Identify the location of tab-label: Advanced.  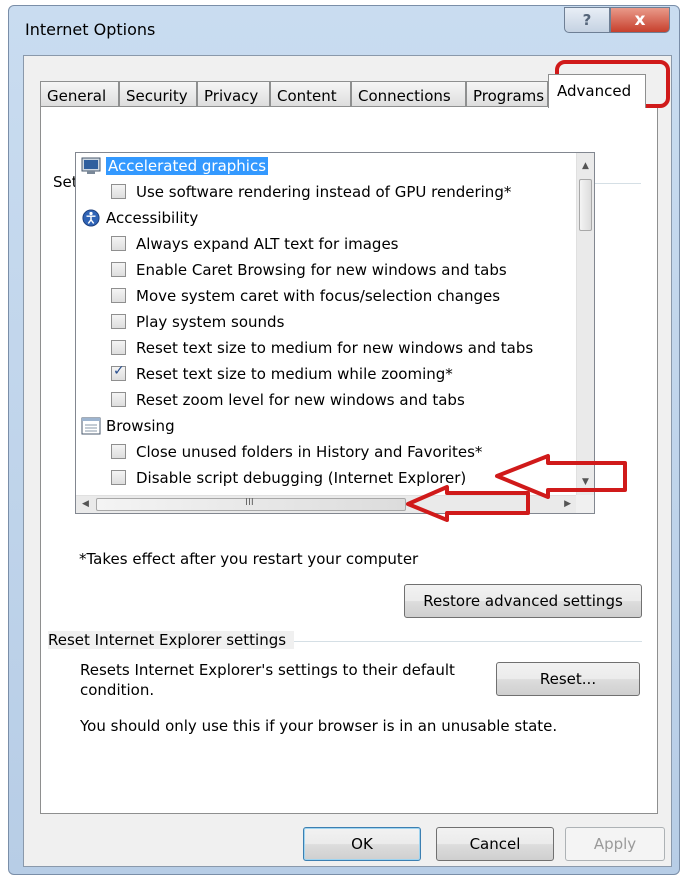
(594, 91).